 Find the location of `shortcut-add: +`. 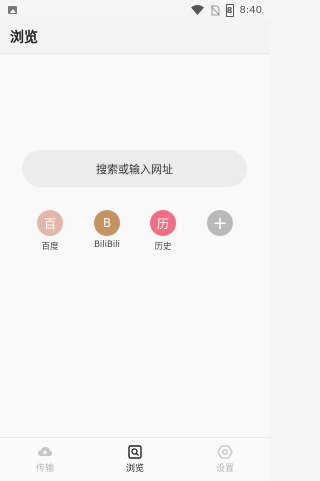

shortcut-add: + is located at coordinates (220, 225).